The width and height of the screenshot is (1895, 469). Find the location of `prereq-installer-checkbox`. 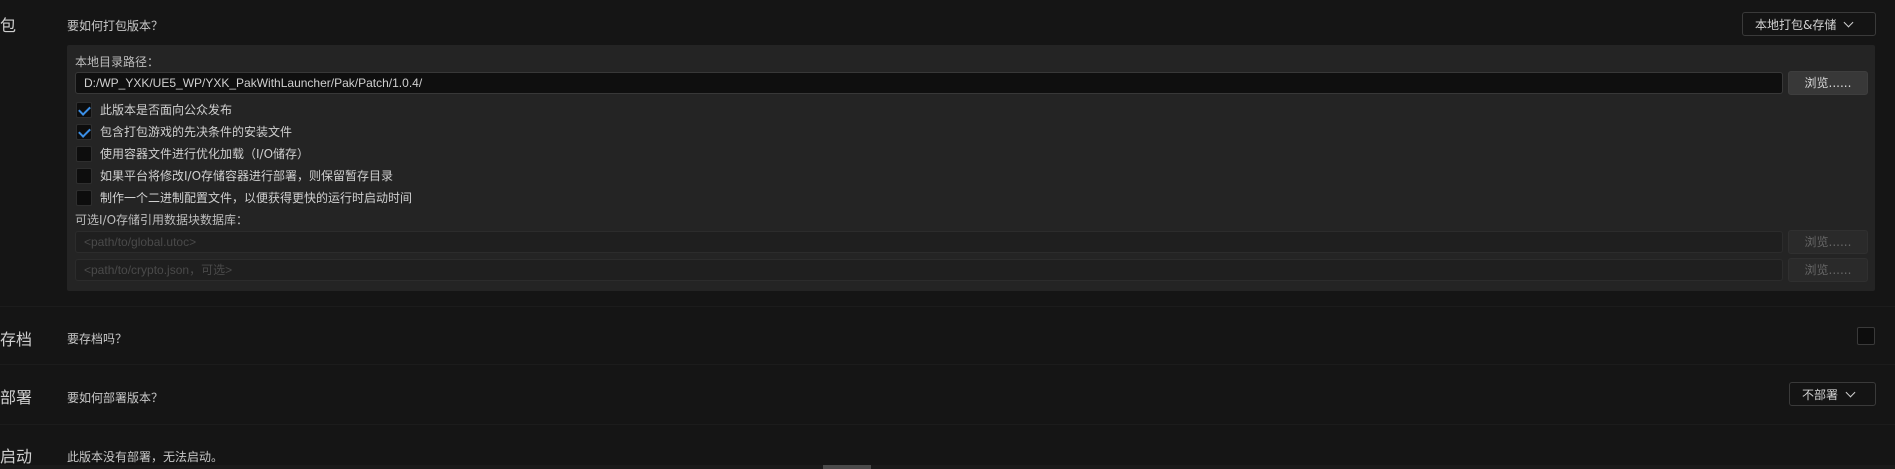

prereq-installer-checkbox is located at coordinates (84, 131).